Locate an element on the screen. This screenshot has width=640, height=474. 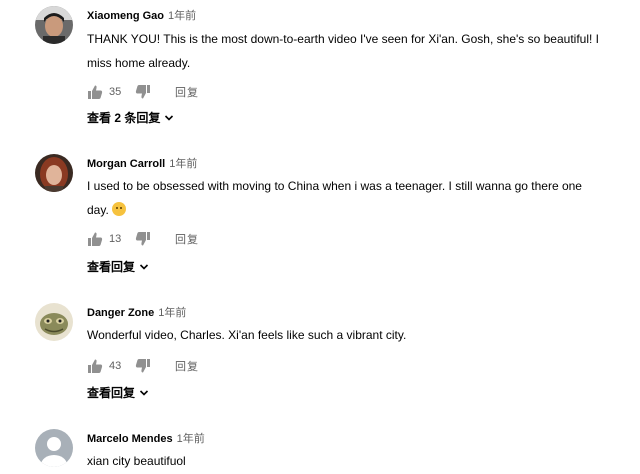
comment-header: Danger Zone 1年前 is located at coordinates (136, 312).